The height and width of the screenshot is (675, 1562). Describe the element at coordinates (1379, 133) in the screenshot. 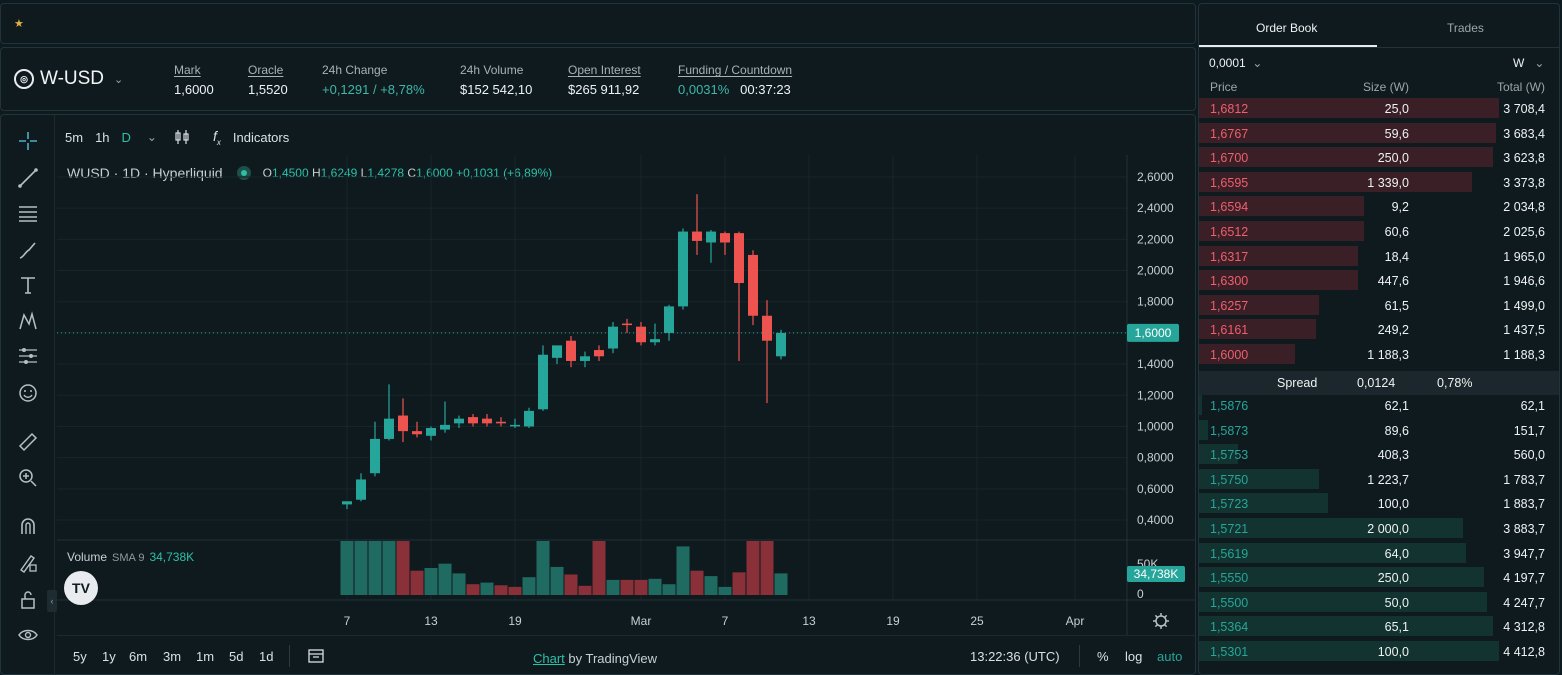

I see `ask-row: 1,6767 59,6 3 683,4` at that location.